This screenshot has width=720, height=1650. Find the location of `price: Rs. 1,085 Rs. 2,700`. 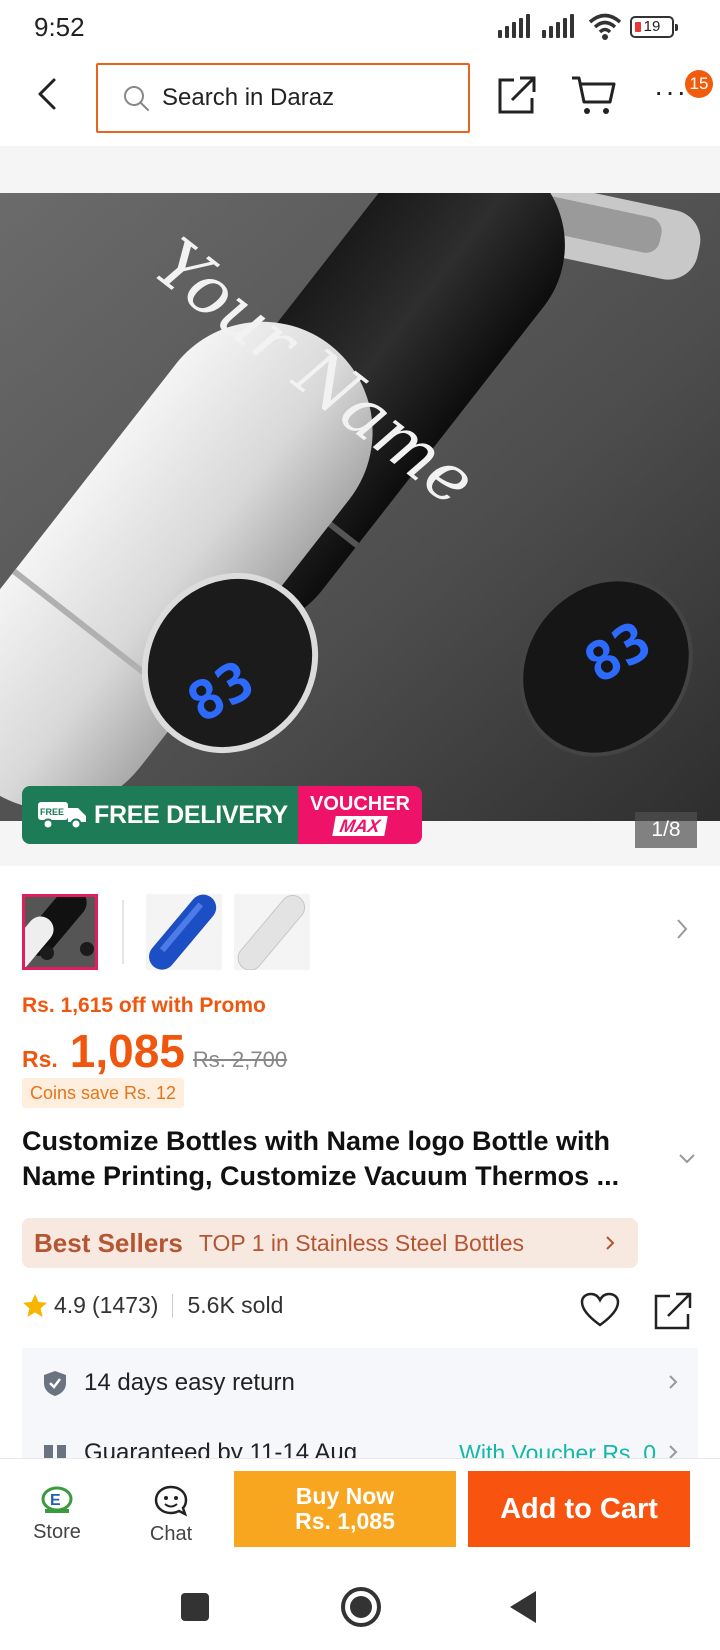

price: Rs. 1,085 Rs. 2,700 is located at coordinates (154, 1051).